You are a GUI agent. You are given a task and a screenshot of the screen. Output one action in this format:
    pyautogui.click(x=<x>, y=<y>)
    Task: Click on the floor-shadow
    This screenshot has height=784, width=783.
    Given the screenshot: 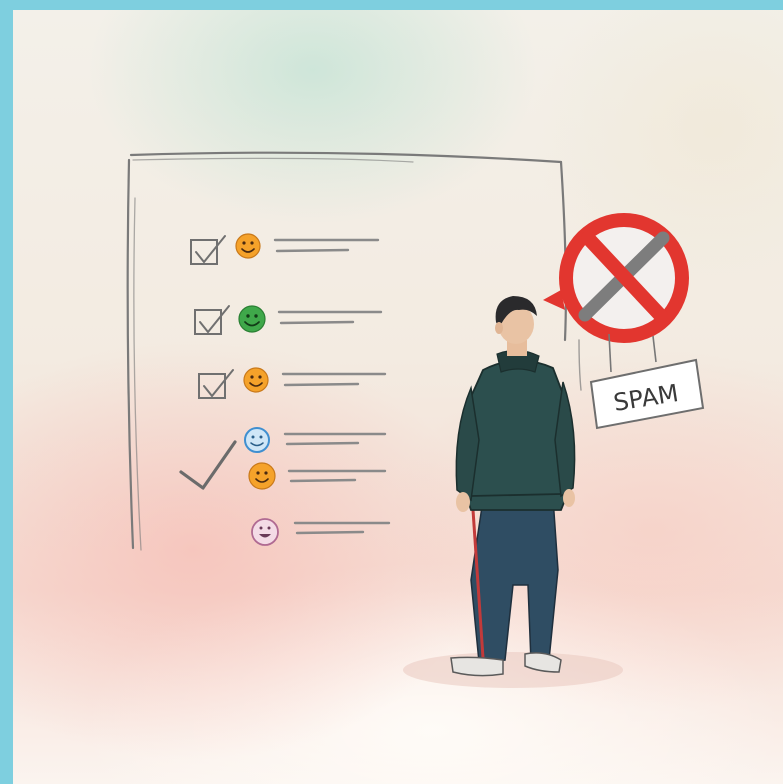 What is the action you would take?
    pyautogui.click(x=513, y=670)
    